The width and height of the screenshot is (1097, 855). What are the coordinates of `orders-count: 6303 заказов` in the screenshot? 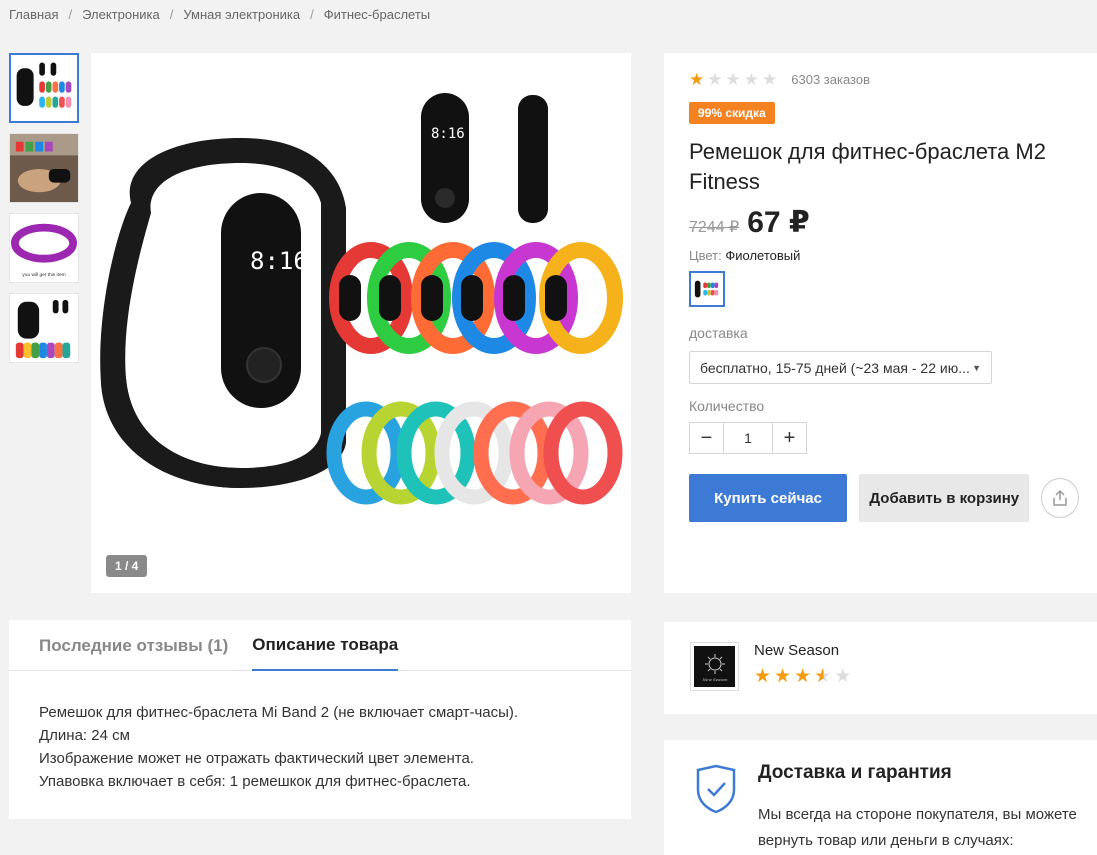 It's located at (830, 79).